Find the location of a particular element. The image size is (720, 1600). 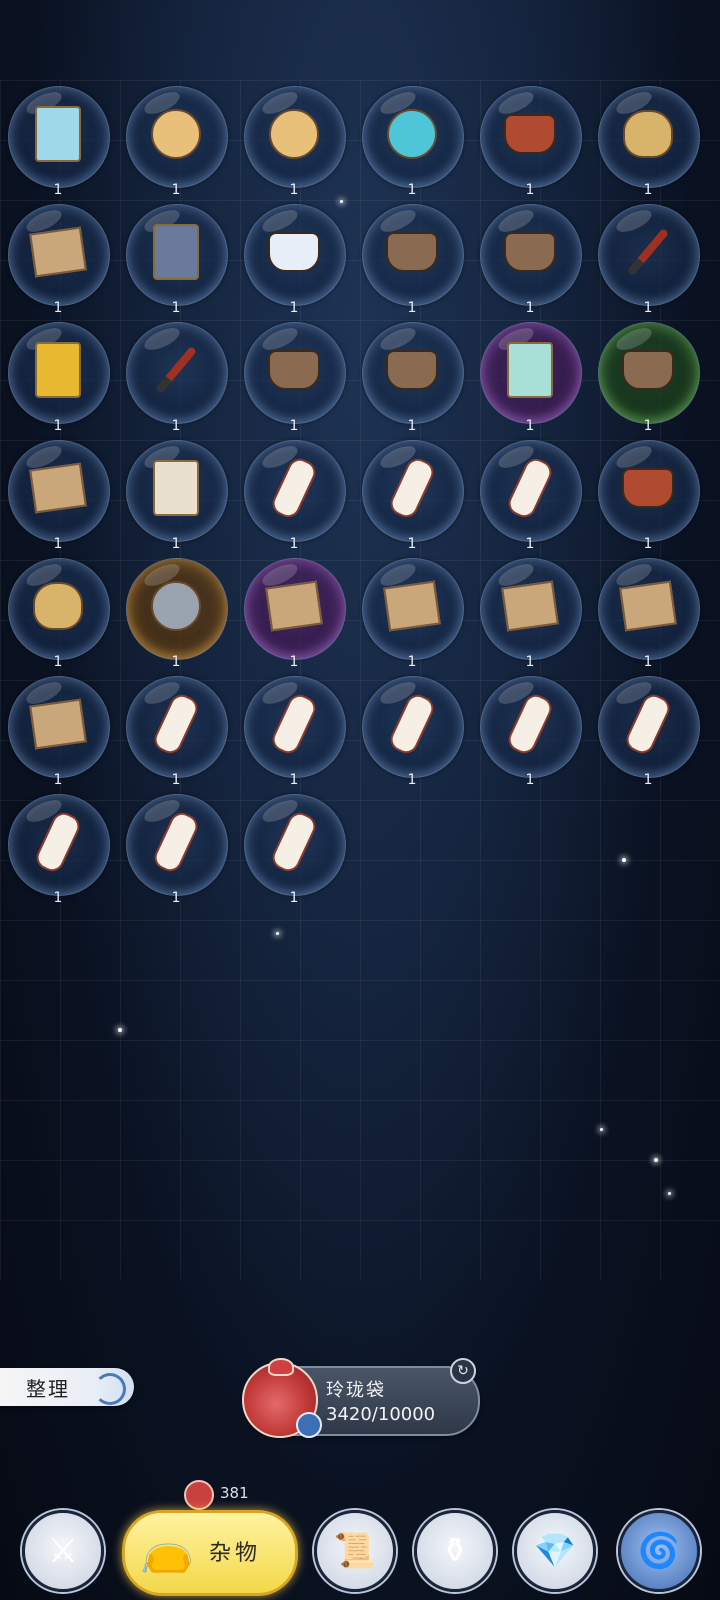

tab-consumables: ⚱ is located at coordinates (455, 1551).